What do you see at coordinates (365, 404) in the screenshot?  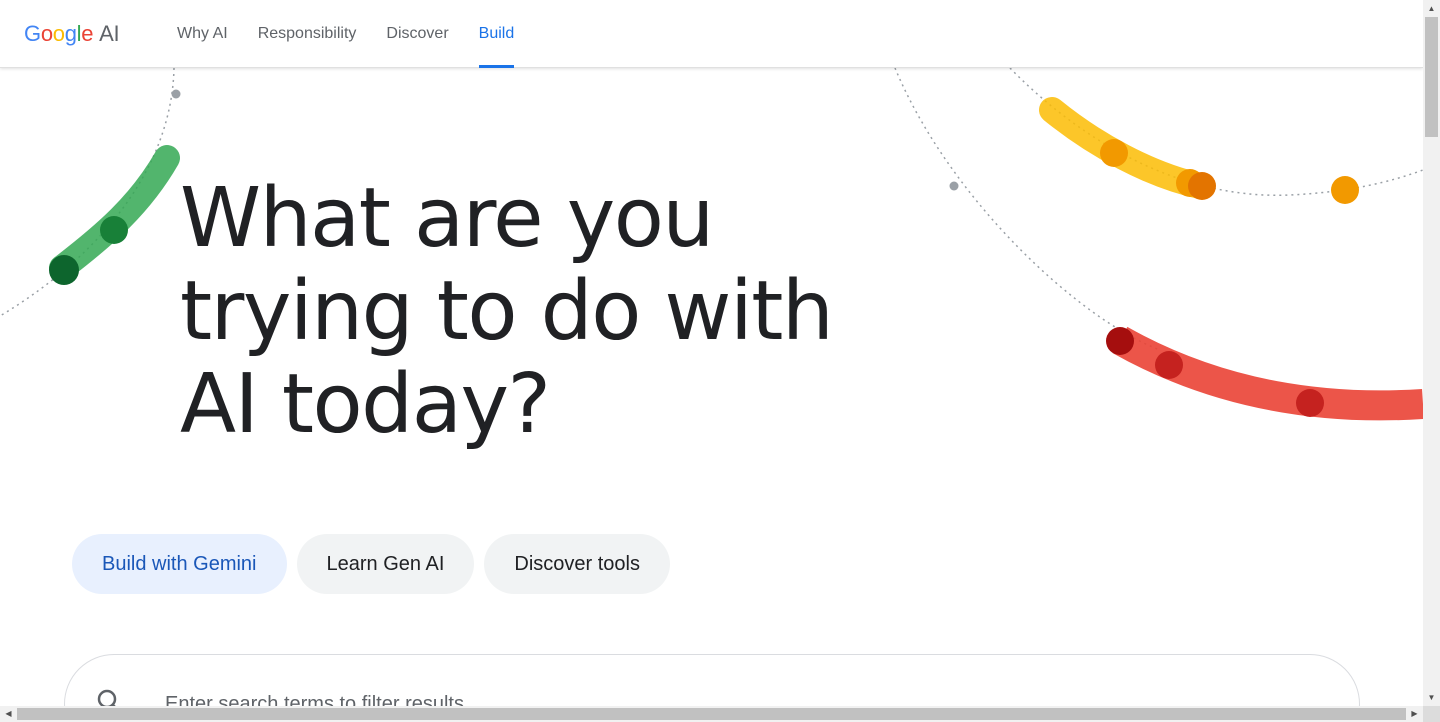 I see `hero-title-line-3: AI today?` at bounding box center [365, 404].